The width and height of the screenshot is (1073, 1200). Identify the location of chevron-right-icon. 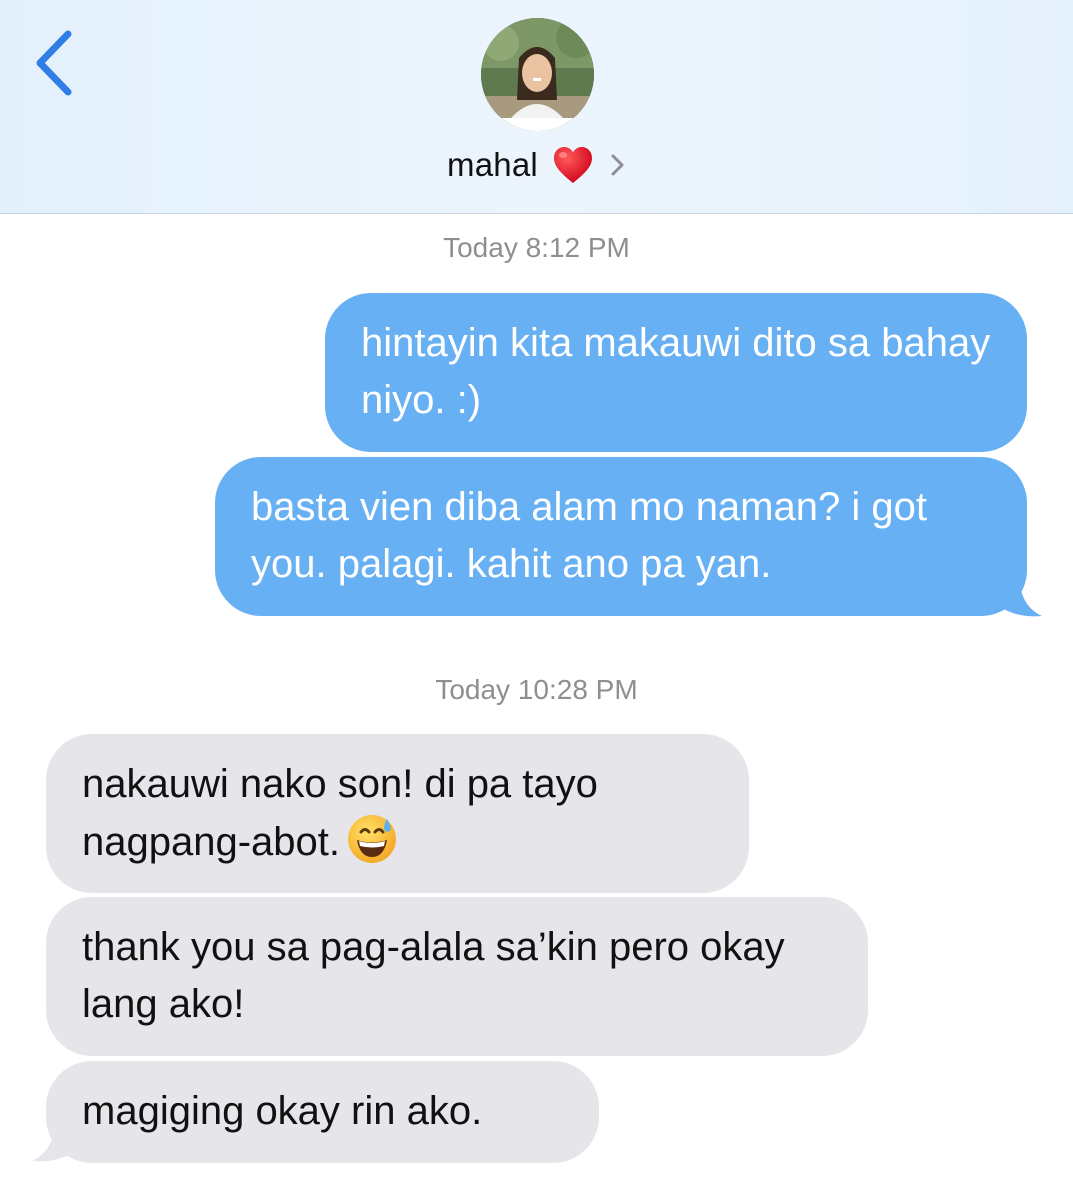
(617, 165).